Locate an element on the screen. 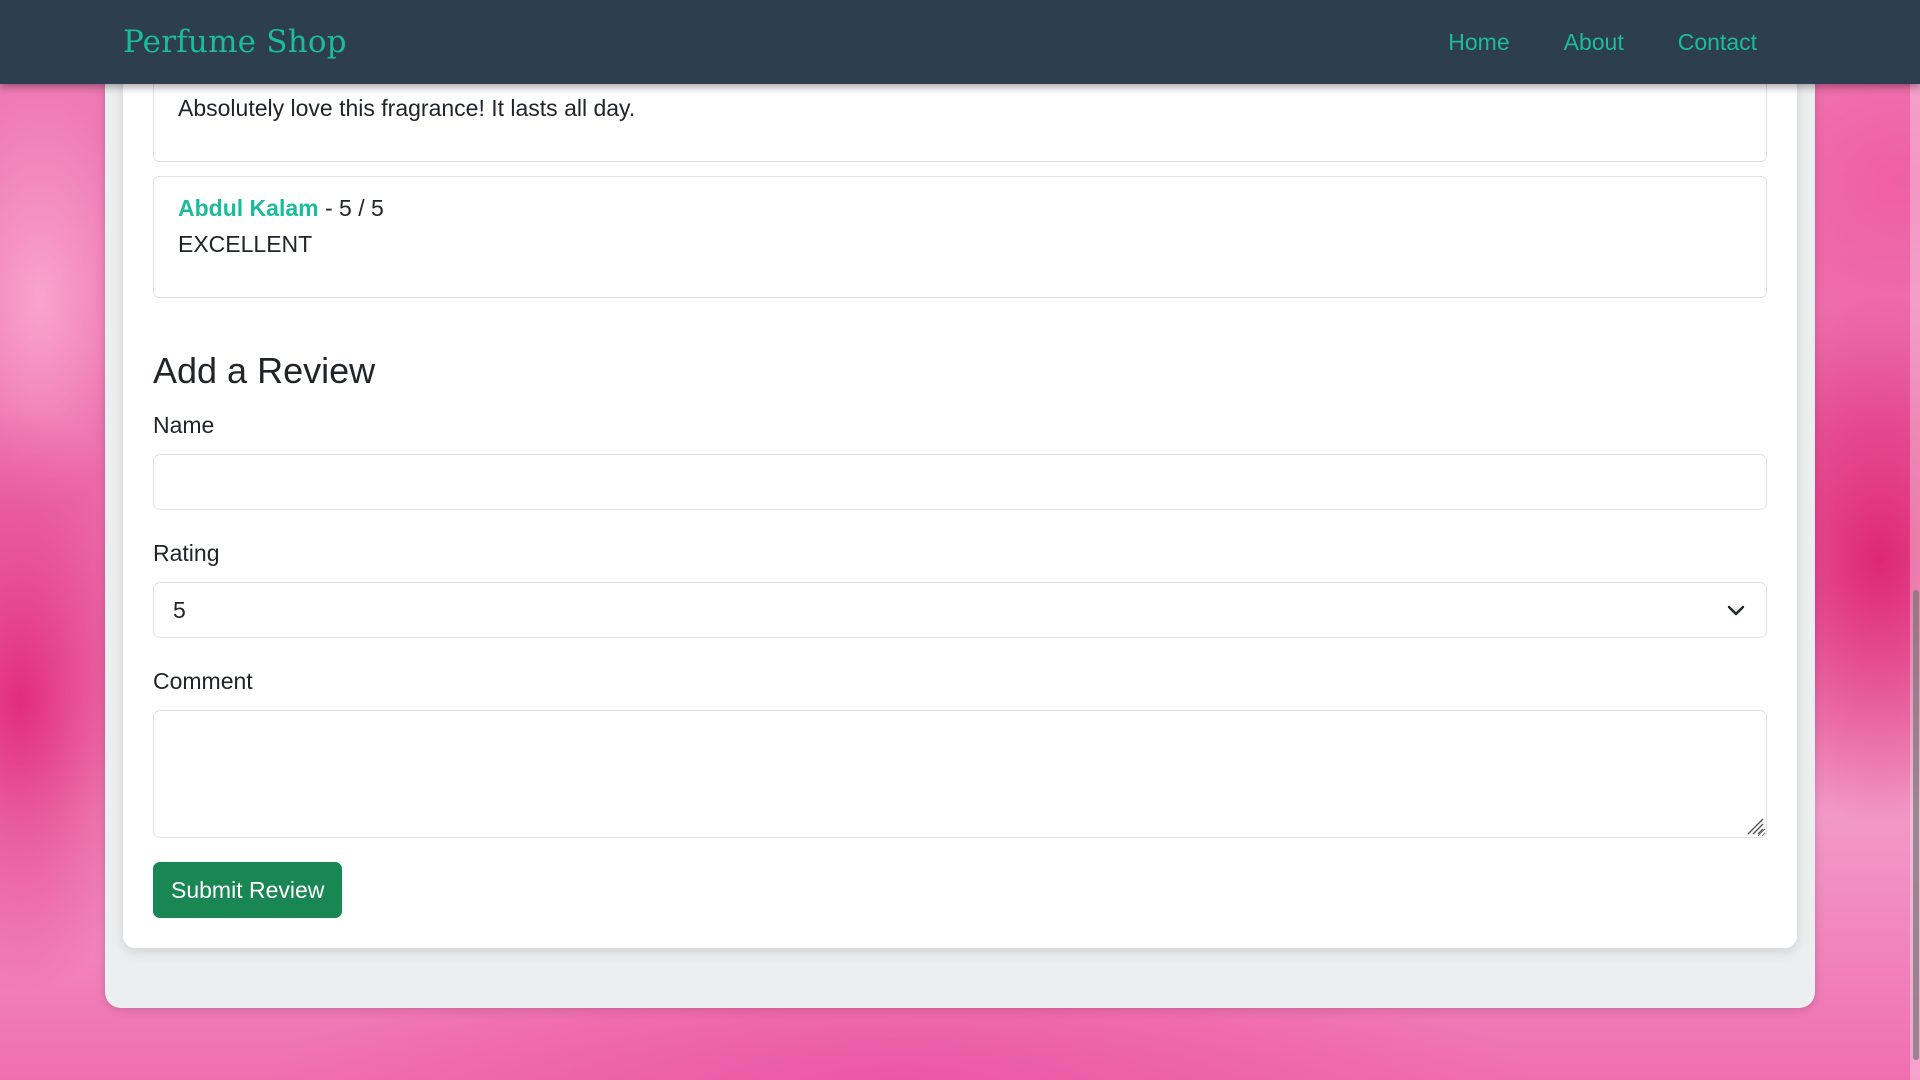 This screenshot has height=1080, width=1920. resize-grip-icon is located at coordinates (1754, 825).